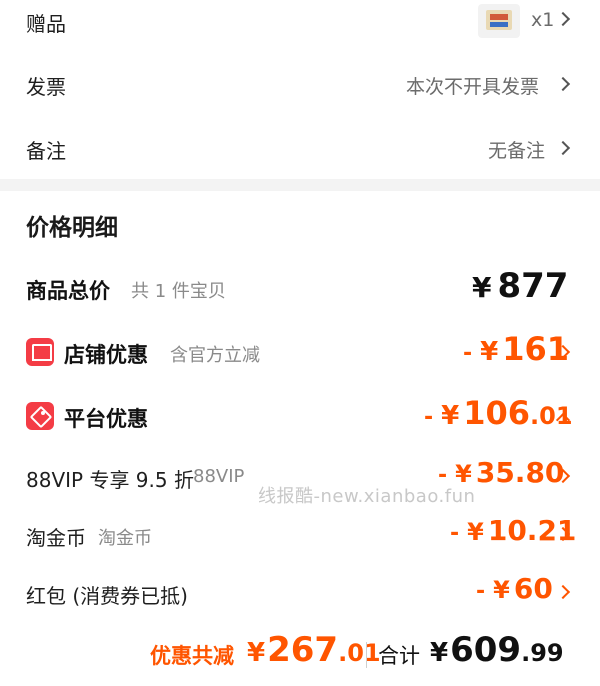 Image resolution: width=600 pixels, height=686 pixels. What do you see at coordinates (473, 87) in the screenshot?
I see `invoice-value: 本次不开具发票` at bounding box center [473, 87].